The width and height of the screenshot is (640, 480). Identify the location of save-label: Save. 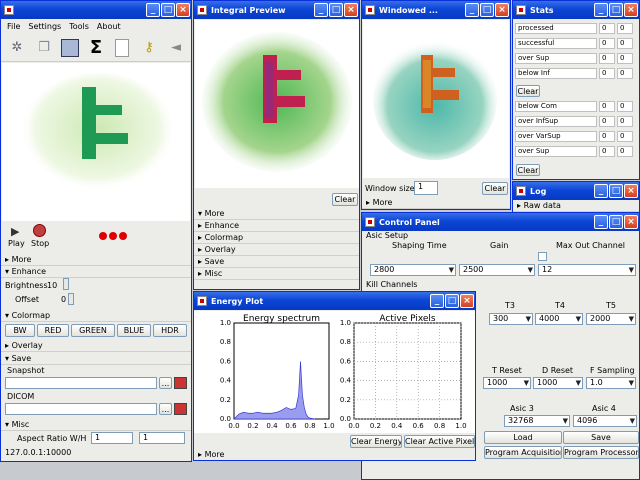
(21, 358).